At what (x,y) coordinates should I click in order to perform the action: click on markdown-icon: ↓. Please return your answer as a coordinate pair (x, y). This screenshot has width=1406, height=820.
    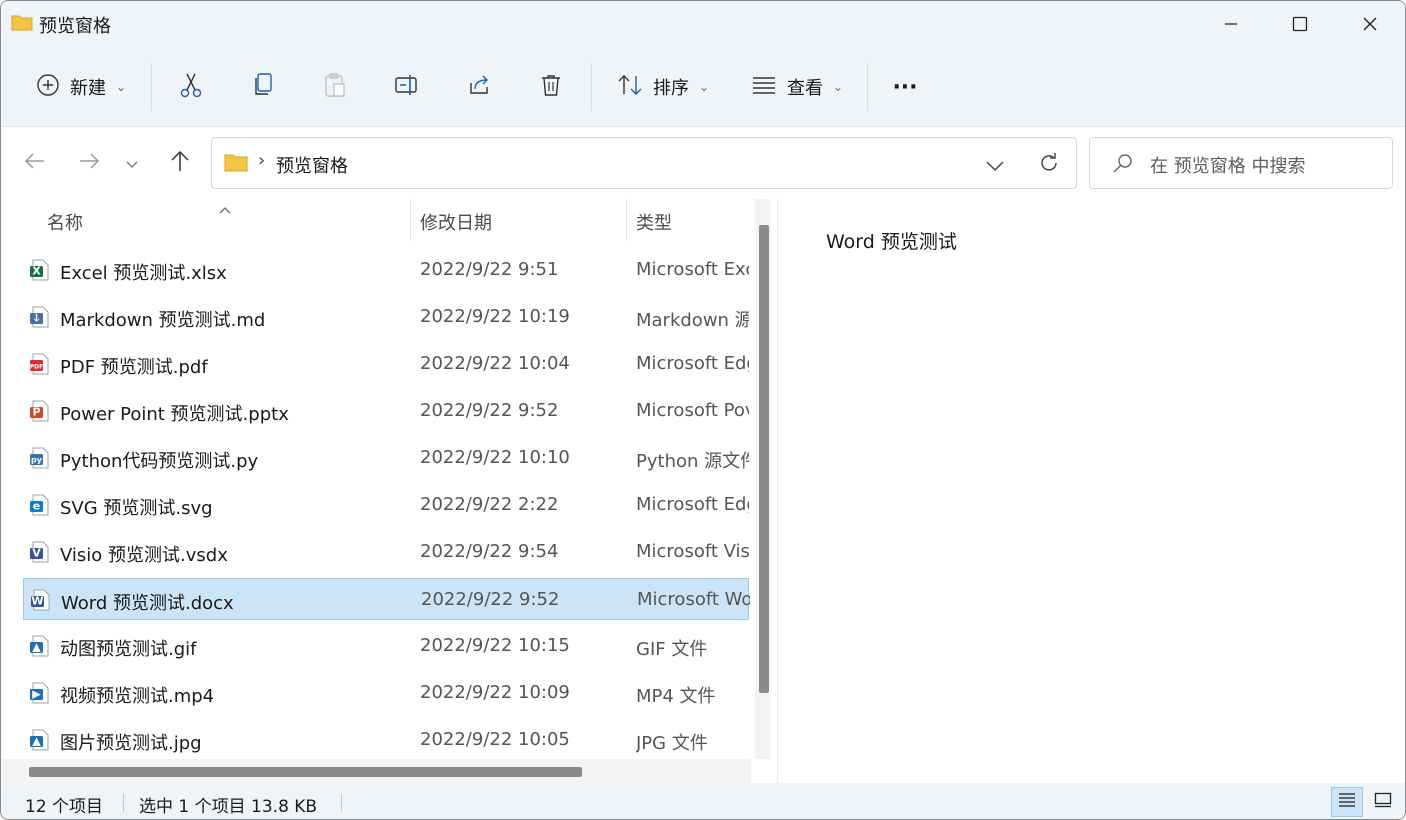
    Looking at the image, I should click on (40, 317).